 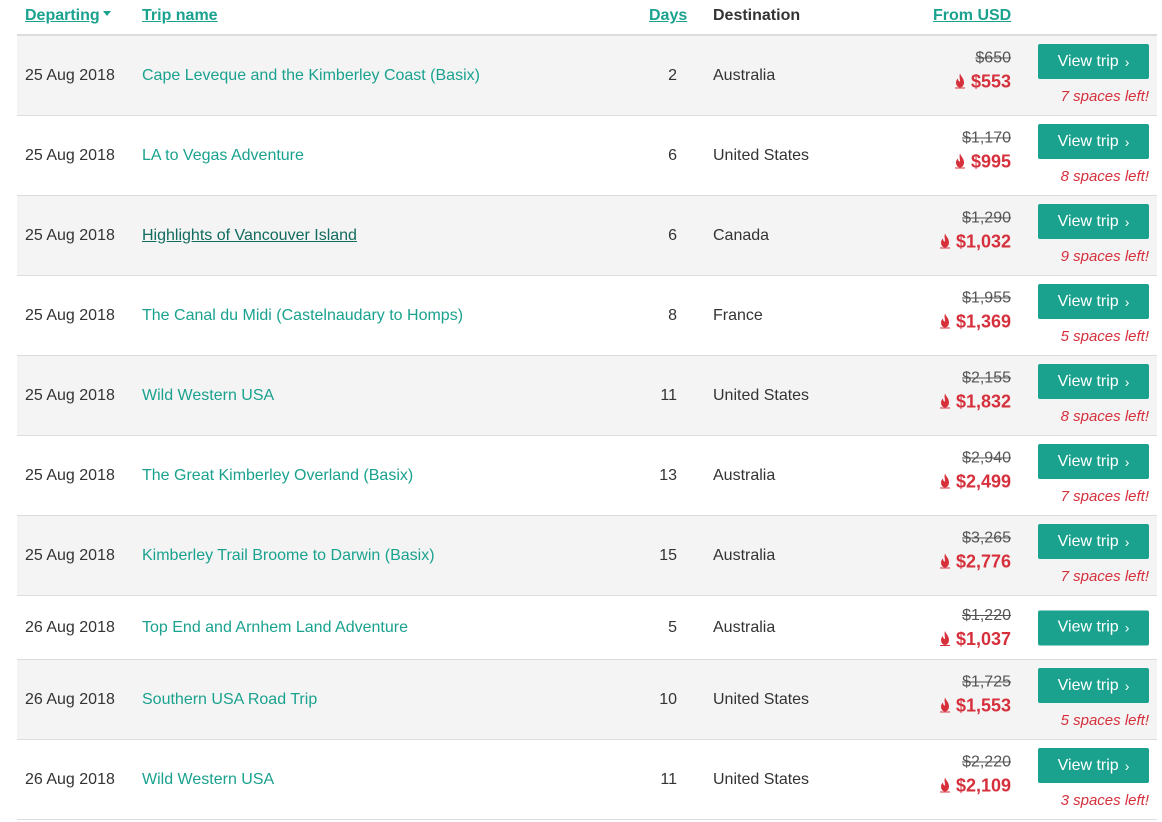 What do you see at coordinates (983, 704) in the screenshot?
I see `sale-price-value: $1,553` at bounding box center [983, 704].